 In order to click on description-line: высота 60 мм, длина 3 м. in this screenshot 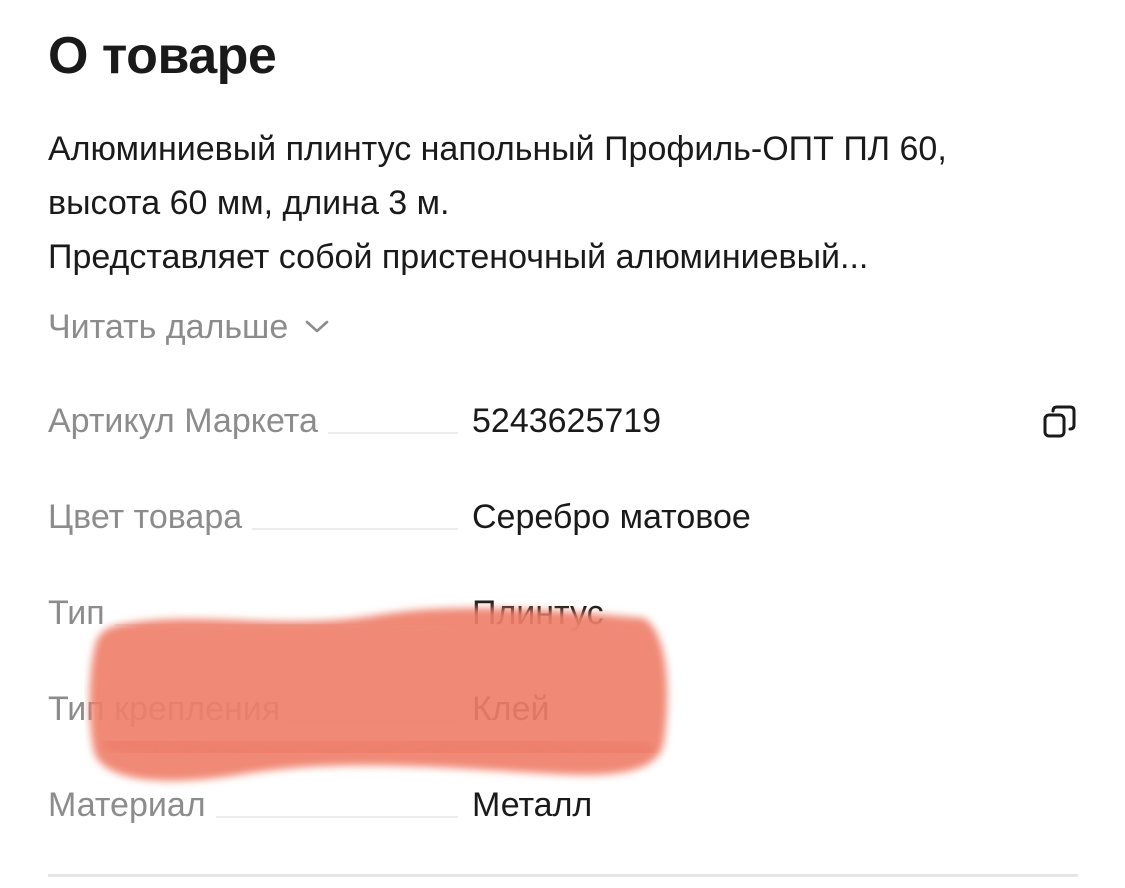, I will do `click(249, 203)`.